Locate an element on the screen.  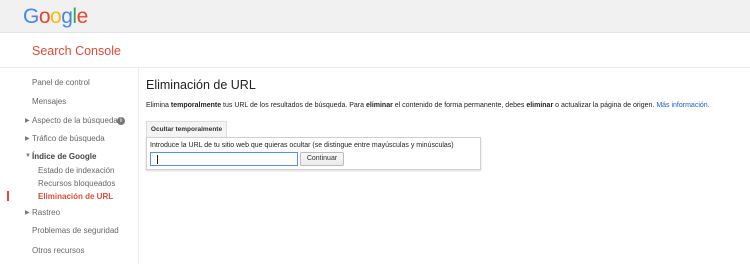
desc-text-1: Elimina is located at coordinates (158, 105).